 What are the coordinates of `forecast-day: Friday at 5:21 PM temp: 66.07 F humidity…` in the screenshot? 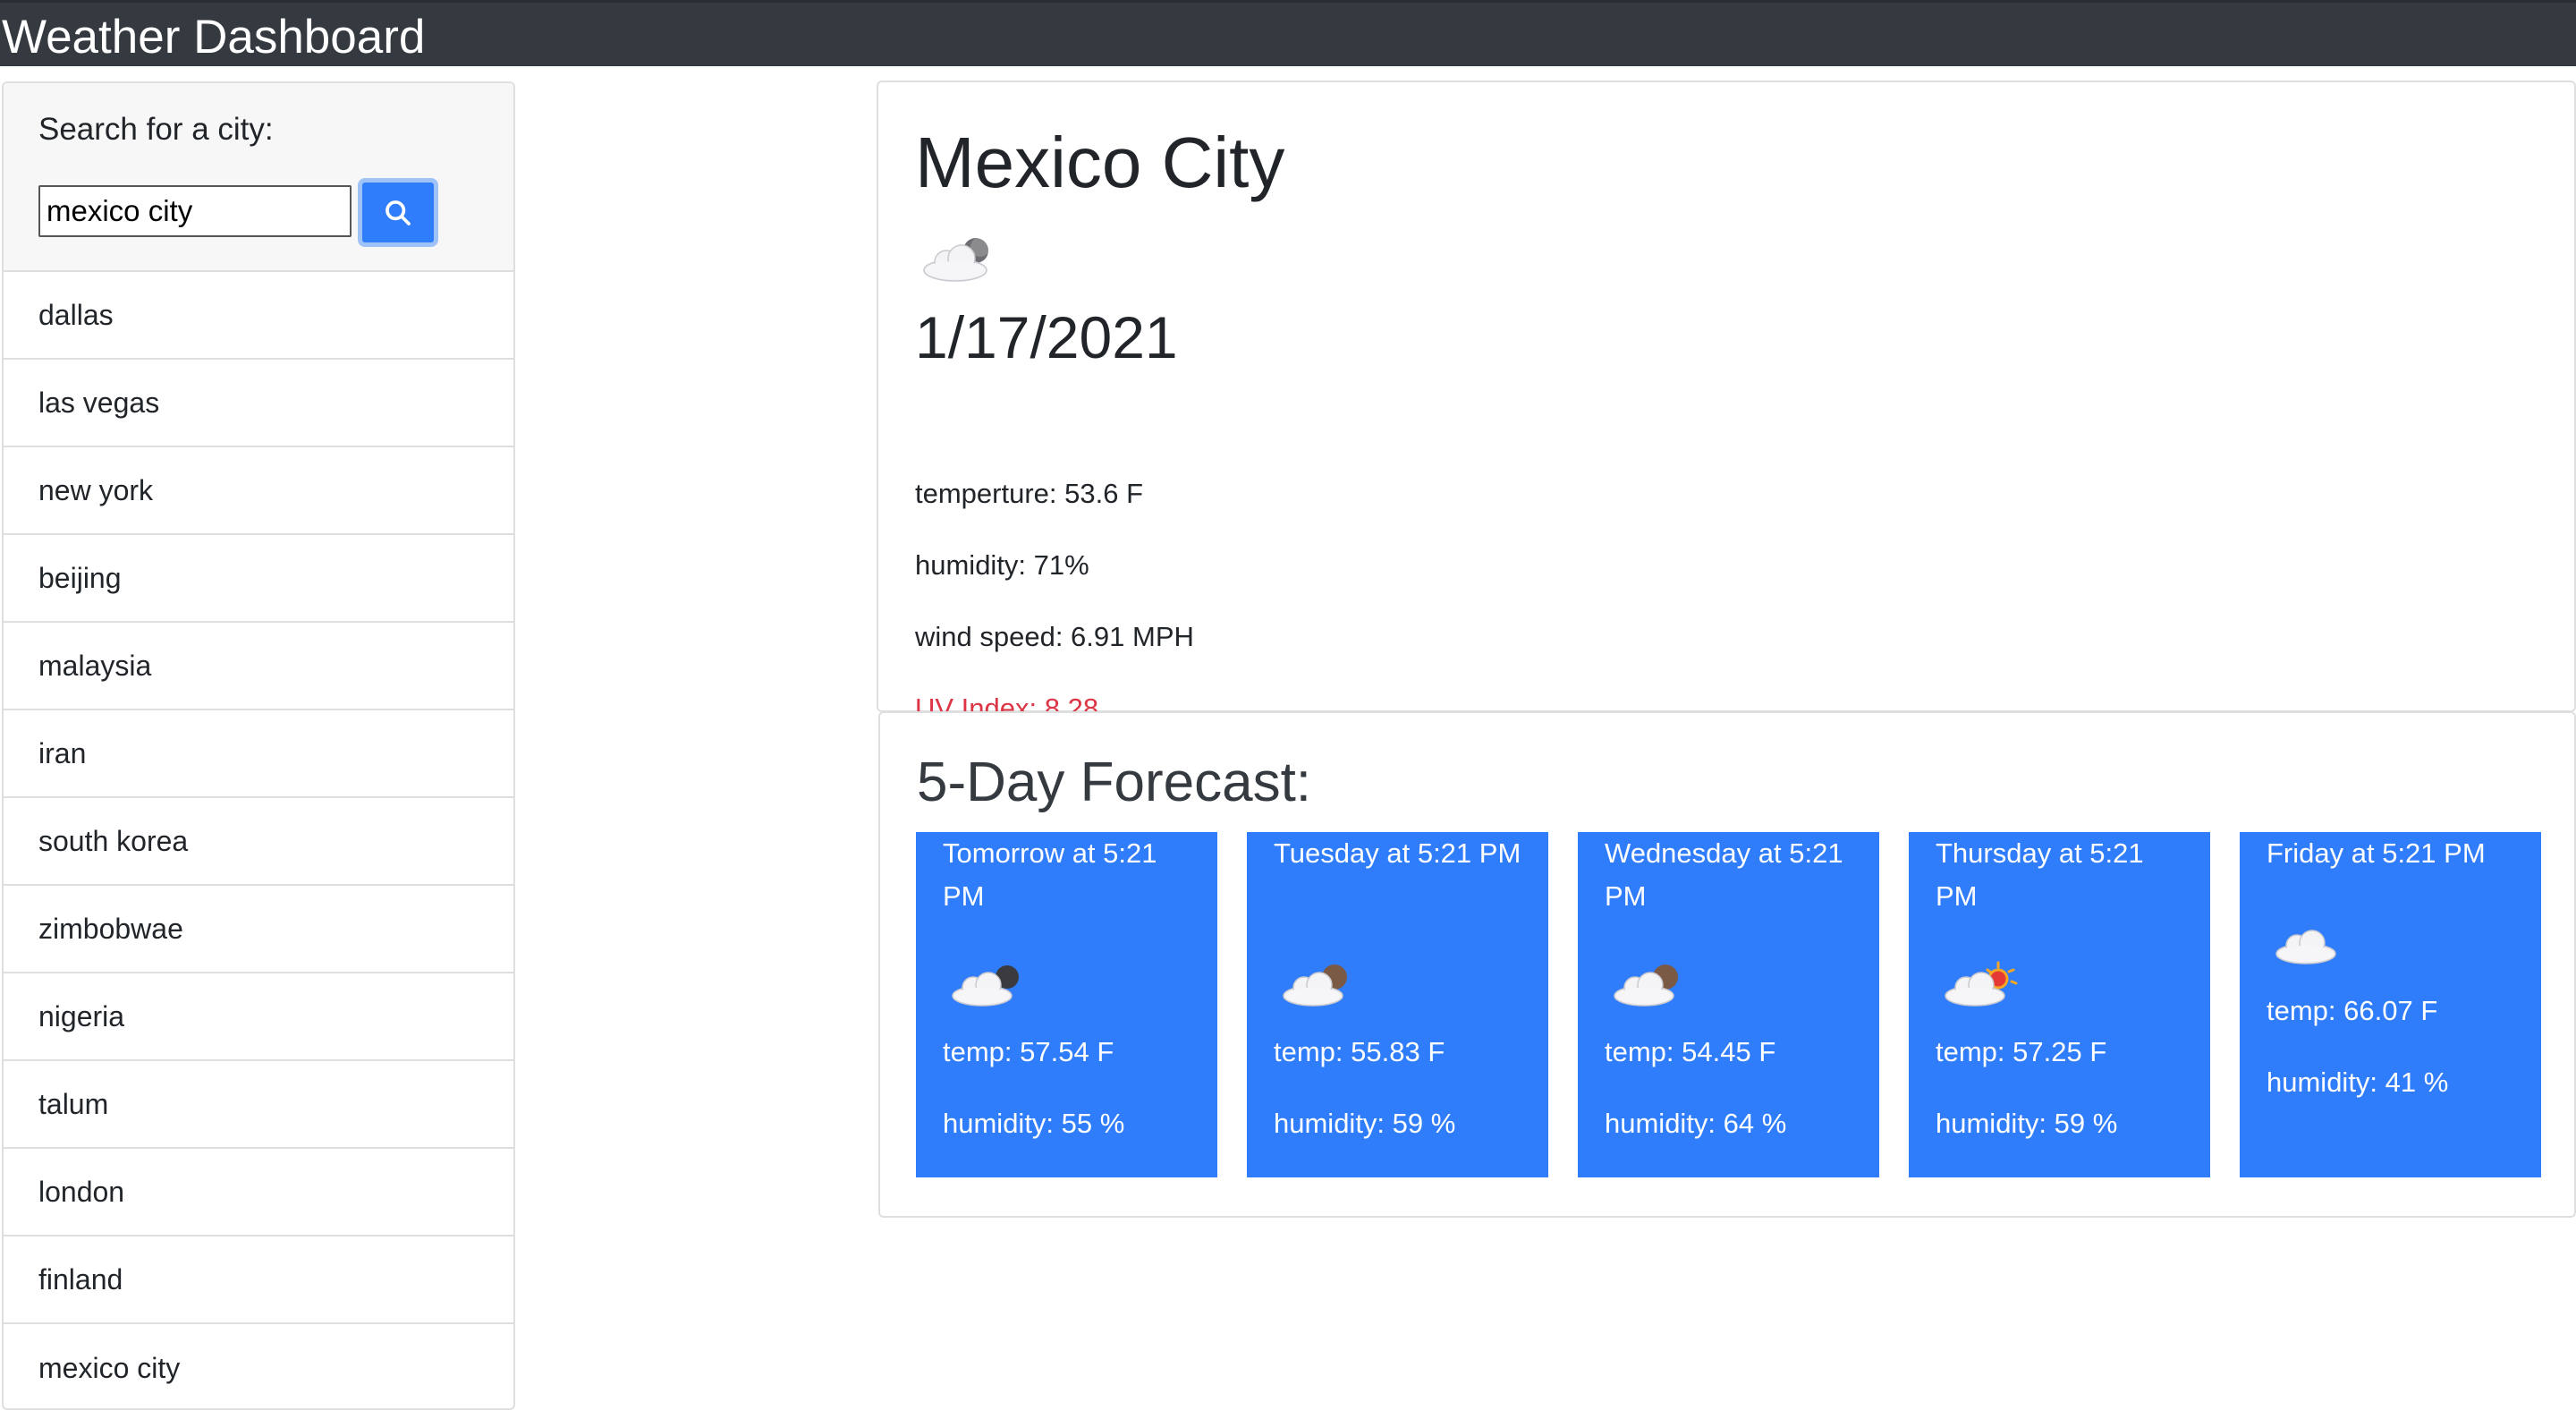 It's located at (2390, 1004).